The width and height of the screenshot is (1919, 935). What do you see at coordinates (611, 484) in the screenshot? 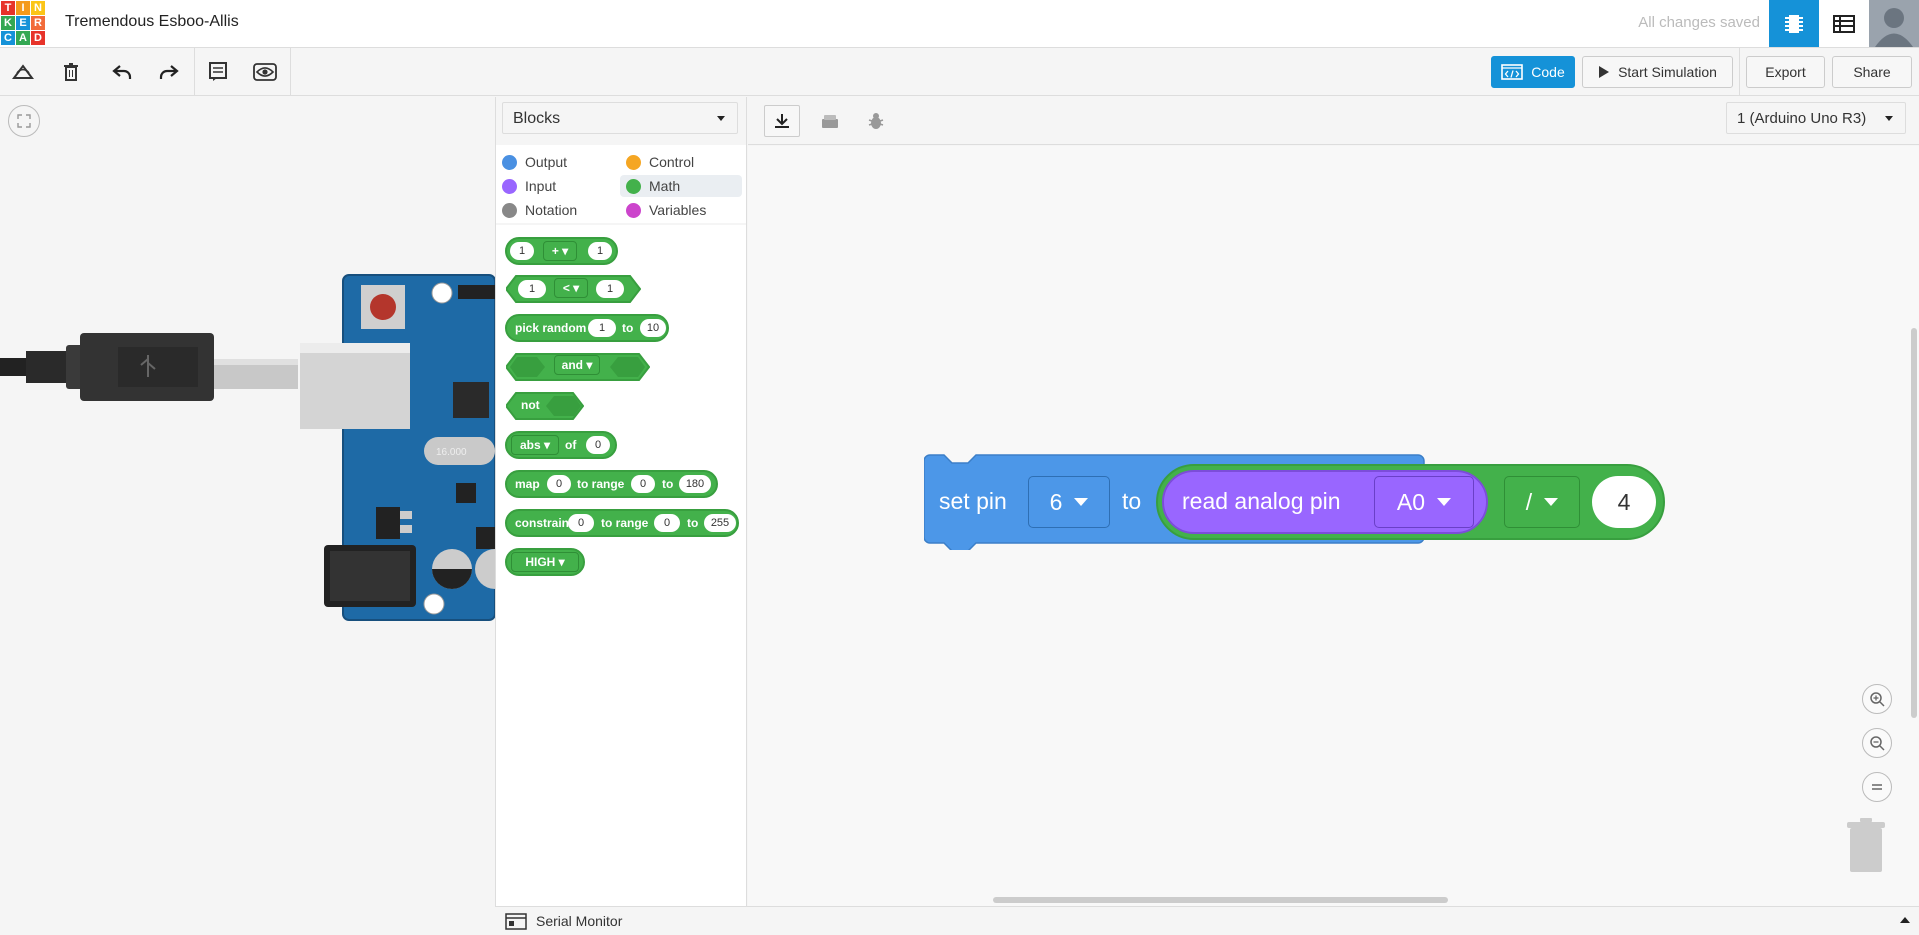
I see `math-map-block: map 0 to range 0 to 180` at bounding box center [611, 484].